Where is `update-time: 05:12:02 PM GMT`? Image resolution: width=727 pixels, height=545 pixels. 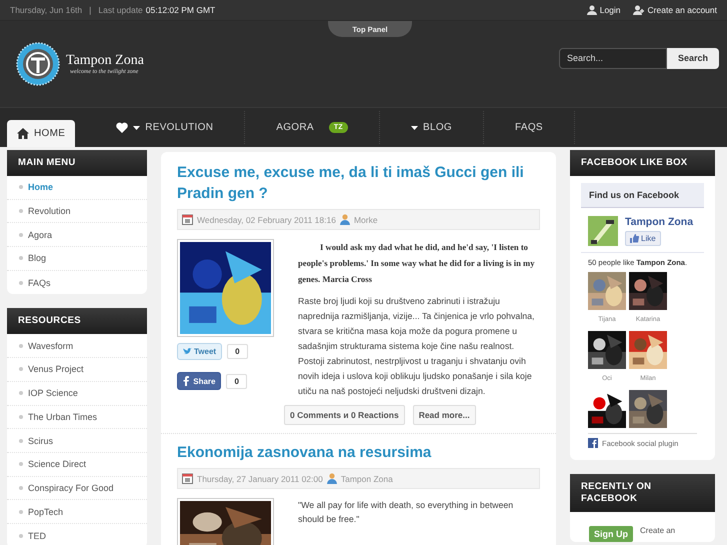 update-time: 05:12:02 PM GMT is located at coordinates (181, 10).